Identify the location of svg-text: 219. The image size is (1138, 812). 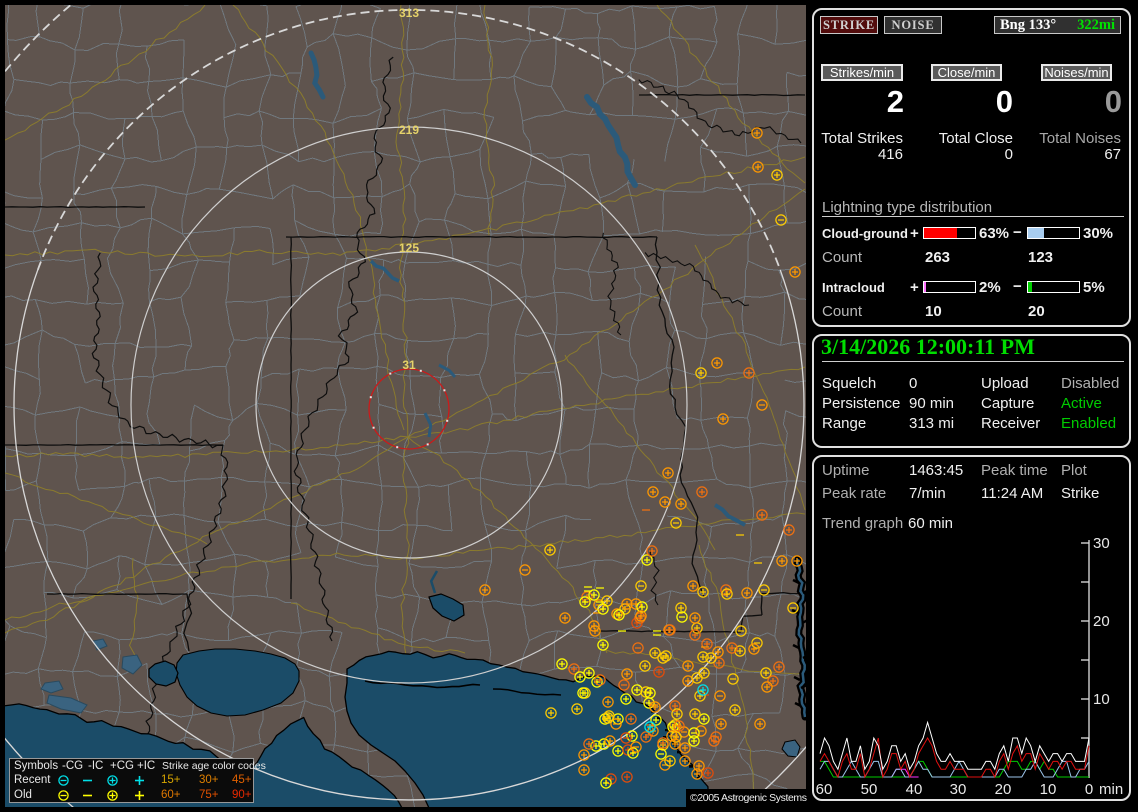
(409, 130).